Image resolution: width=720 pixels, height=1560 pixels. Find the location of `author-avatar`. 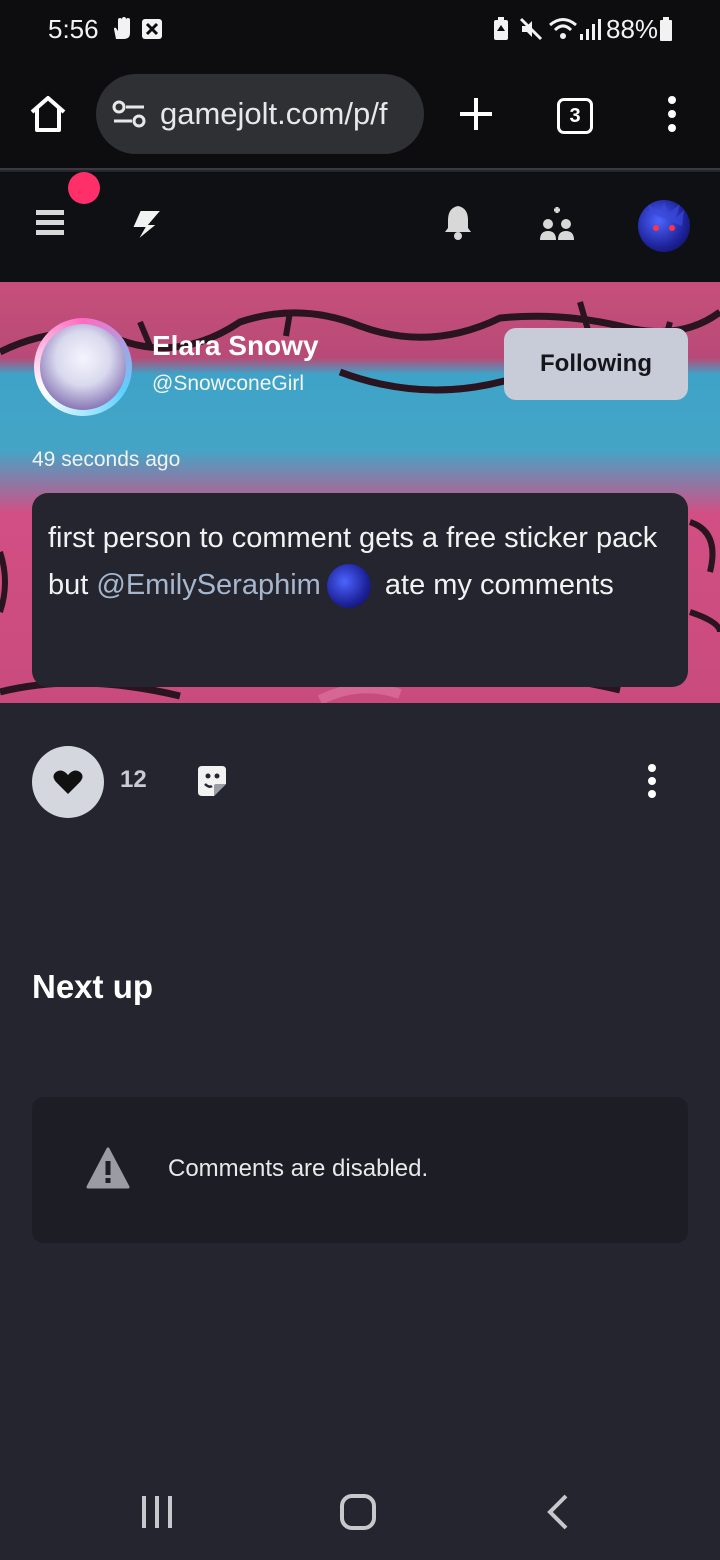

author-avatar is located at coordinates (83, 367).